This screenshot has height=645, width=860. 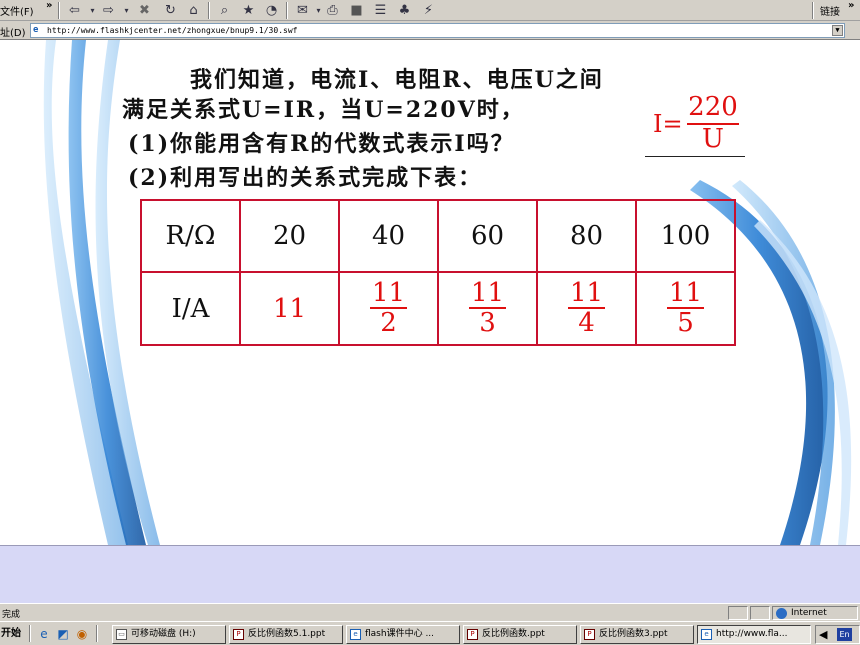 I want to click on task-button: P 反比例函数5.1.ppt, so click(x=286, y=634).